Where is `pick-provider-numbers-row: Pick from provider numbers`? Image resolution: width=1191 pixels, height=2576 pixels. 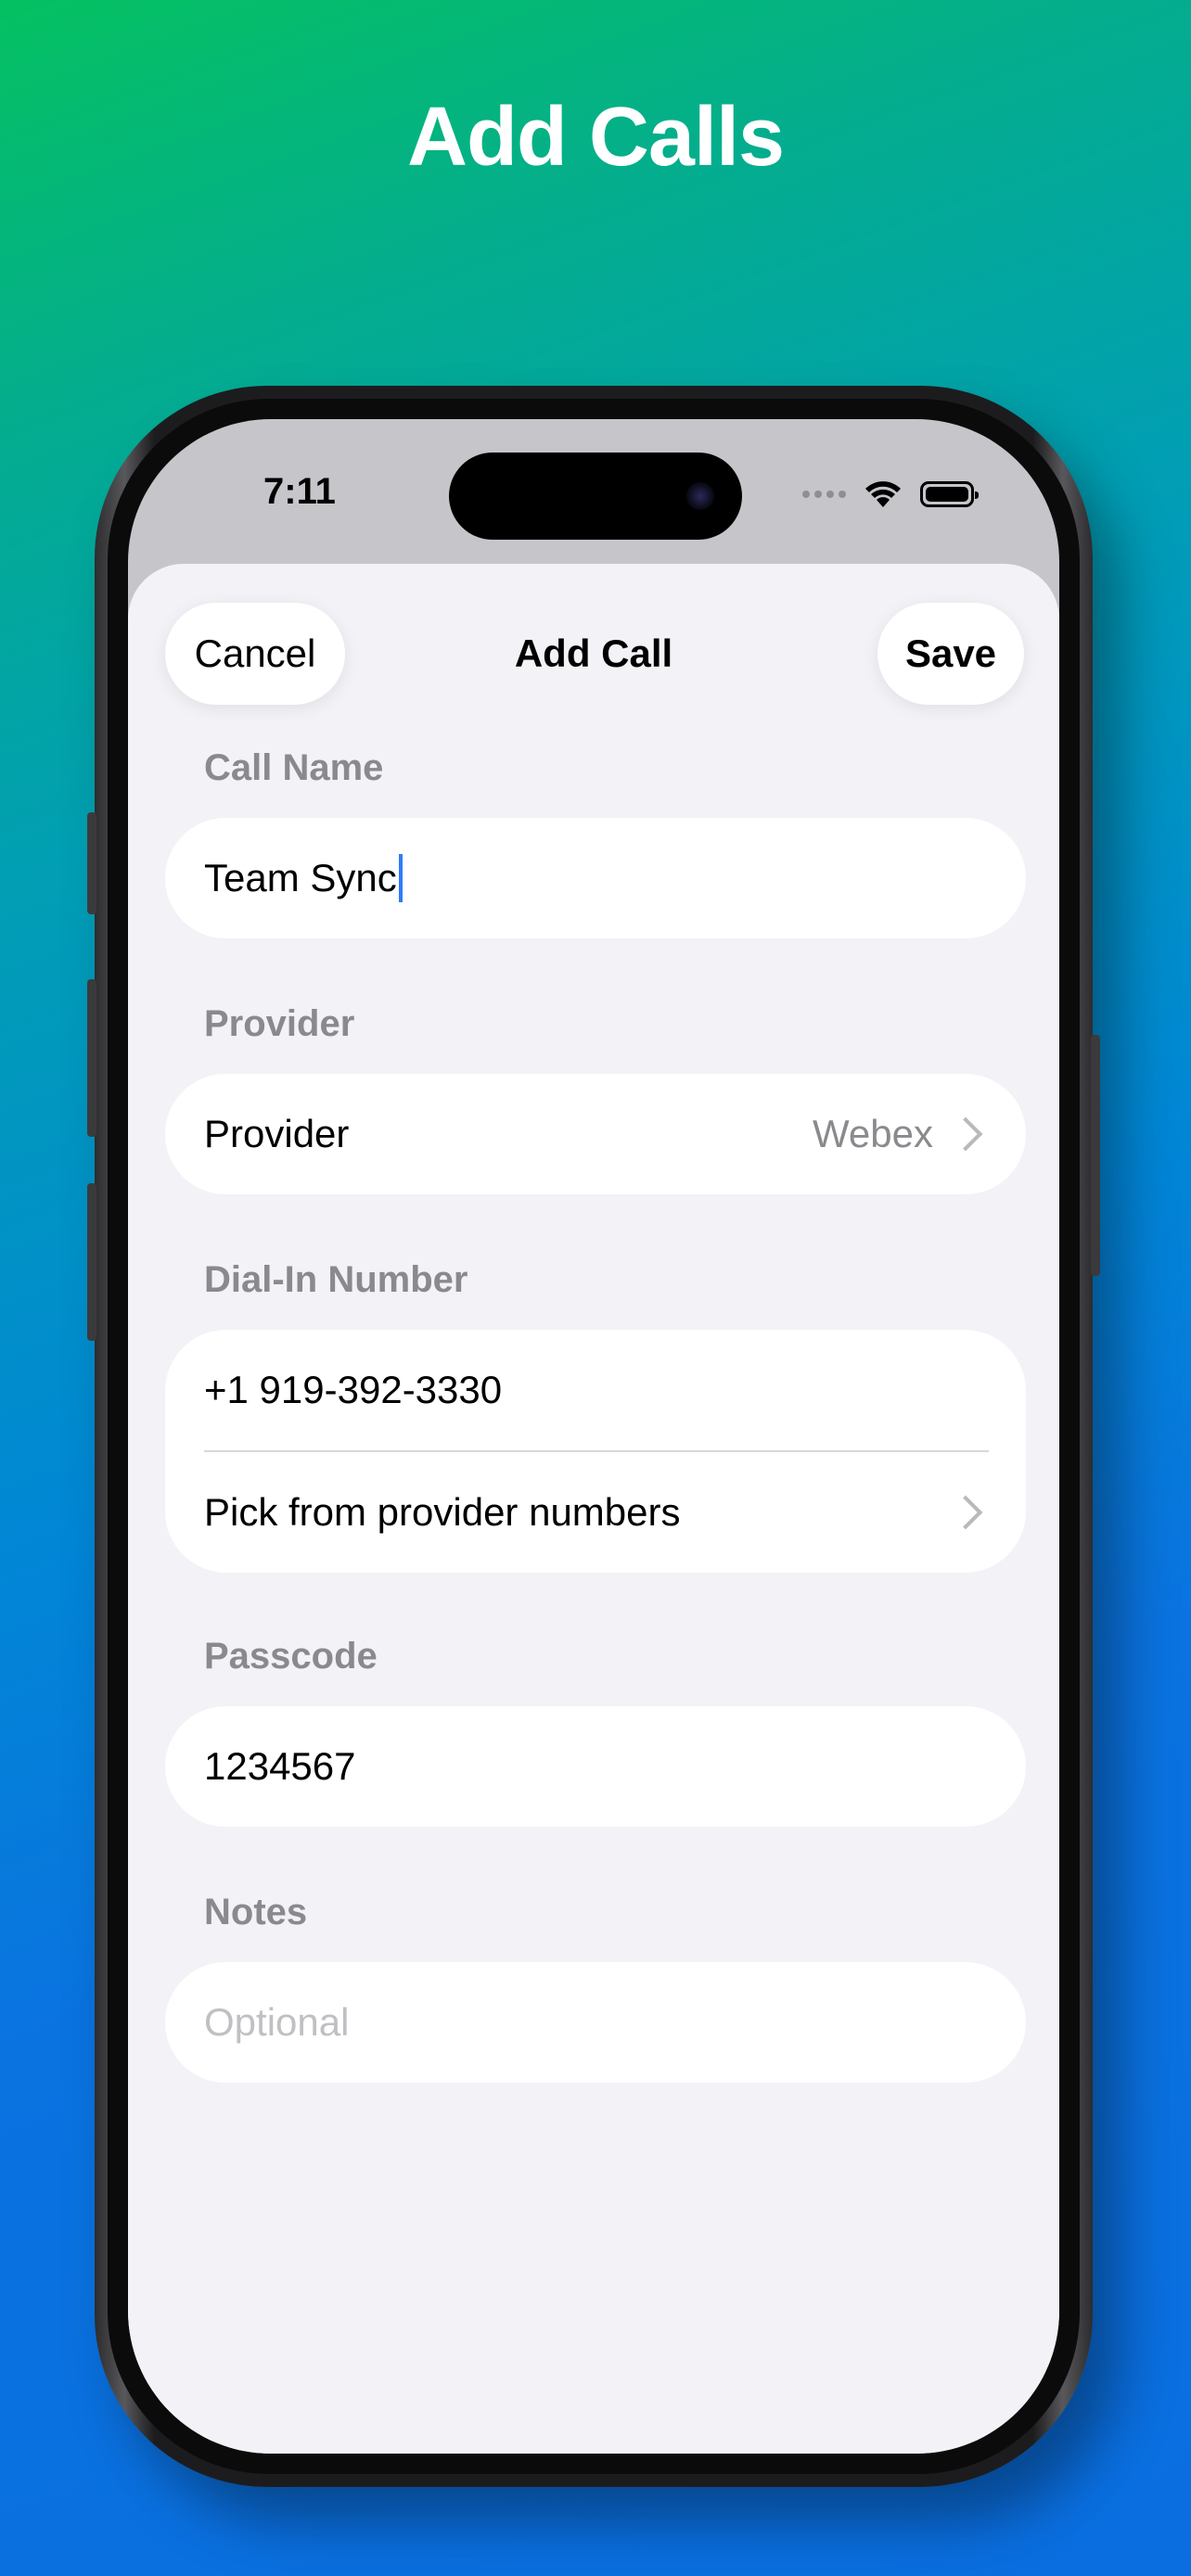 pick-provider-numbers-row: Pick from provider numbers is located at coordinates (595, 1512).